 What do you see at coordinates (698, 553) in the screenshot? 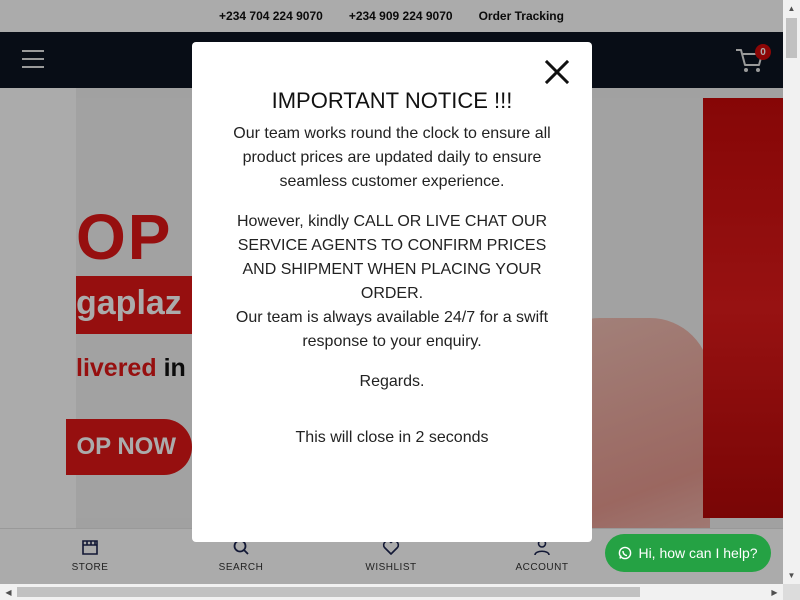
I see `chat-label: Hi, how can I help?` at bounding box center [698, 553].